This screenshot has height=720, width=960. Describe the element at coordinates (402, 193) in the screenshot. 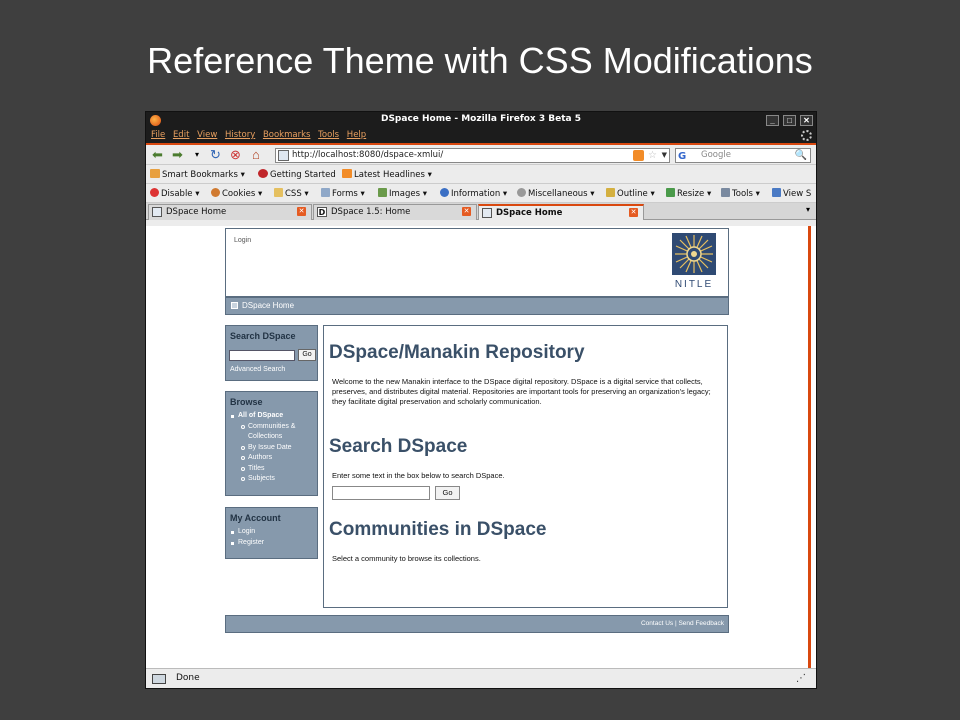

I see `dev-images: Images ▾` at that location.